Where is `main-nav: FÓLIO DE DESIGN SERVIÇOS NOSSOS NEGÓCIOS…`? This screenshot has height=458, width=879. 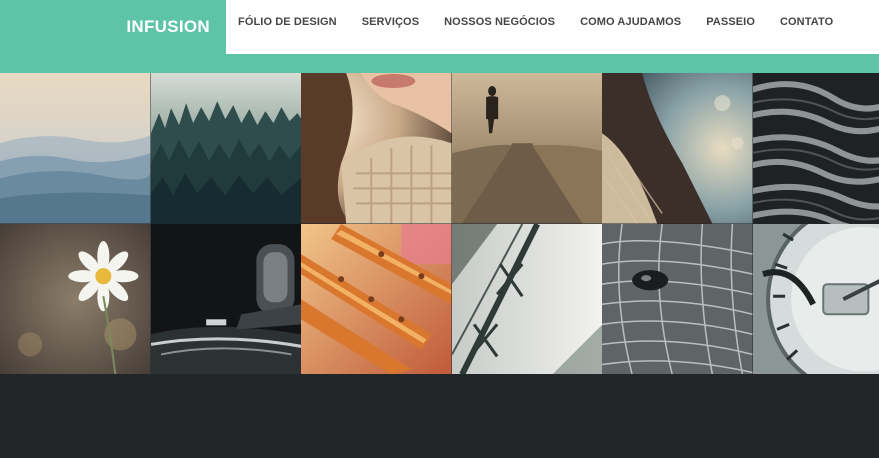 main-nav: FÓLIO DE DESIGN SERVIÇOS NOSSOS NEGÓCIOS… is located at coordinates (552, 27).